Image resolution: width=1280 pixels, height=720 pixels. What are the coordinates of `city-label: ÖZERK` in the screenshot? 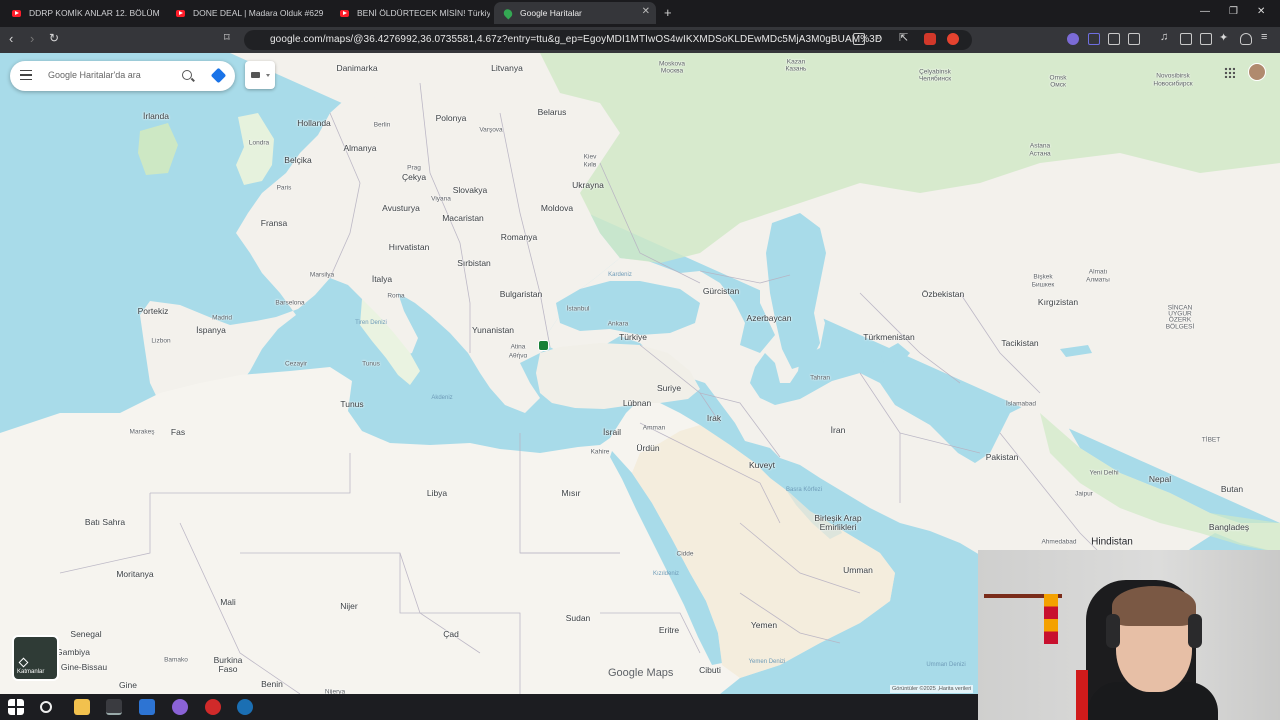 It's located at (1180, 320).